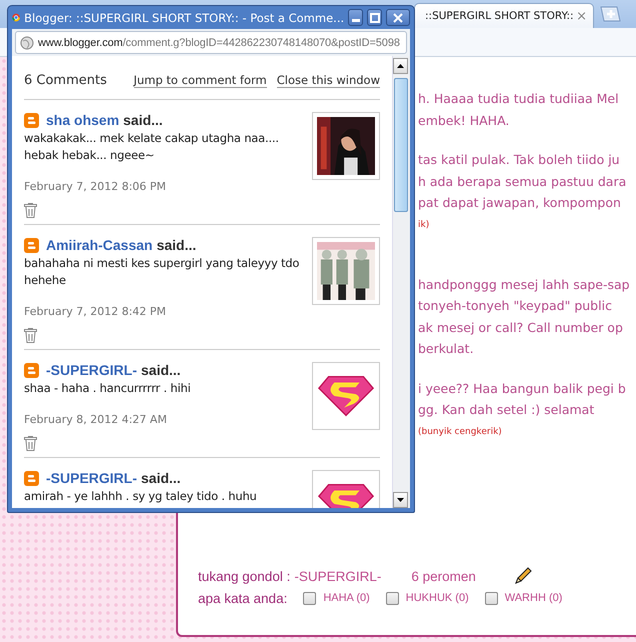  What do you see at coordinates (243, 598) in the screenshot?
I see `reactions-label: apa kata anda:` at bounding box center [243, 598].